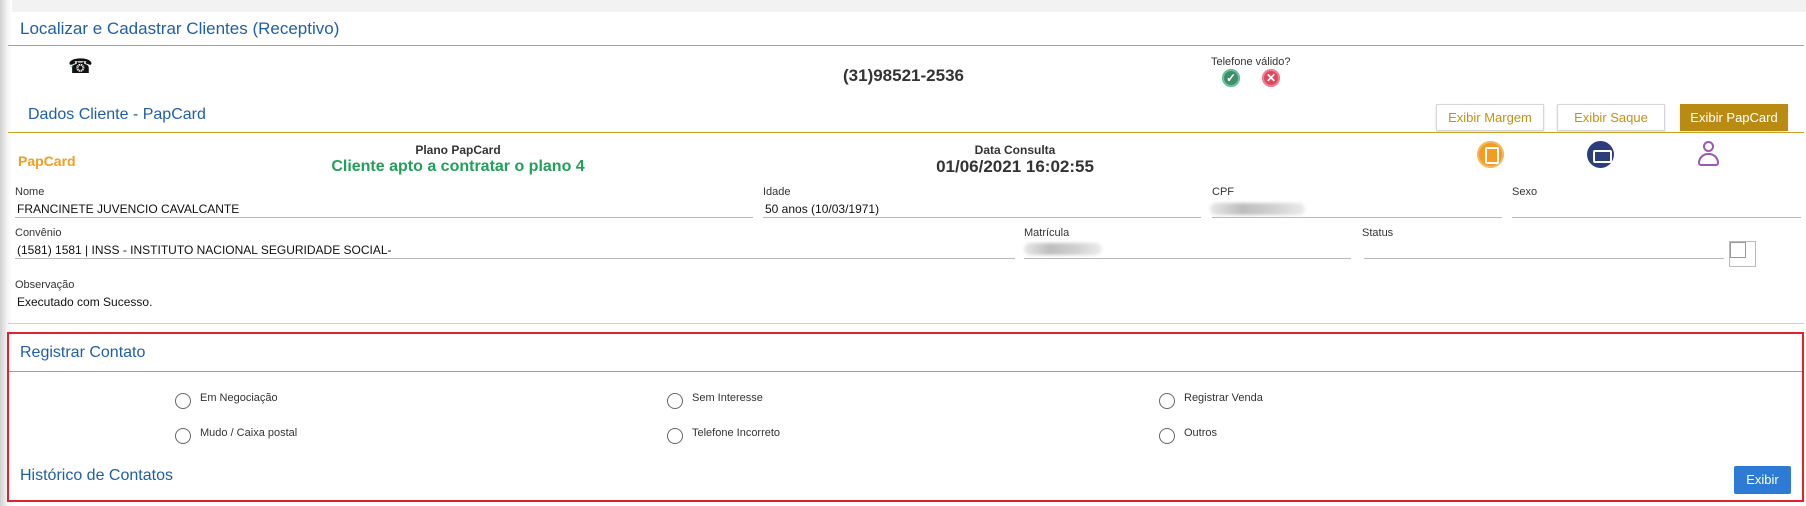 This screenshot has height=506, width=1806. Describe the element at coordinates (675, 436) in the screenshot. I see `radio-telefone-incorreto` at that location.